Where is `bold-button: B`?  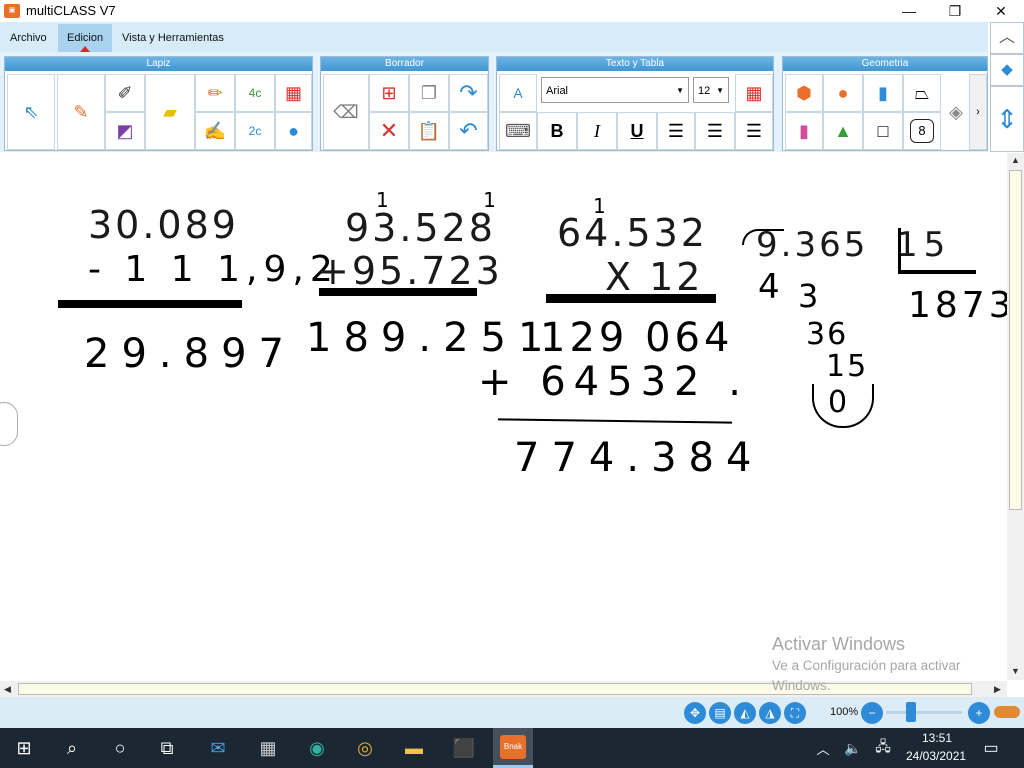
bold-button: B is located at coordinates (557, 131).